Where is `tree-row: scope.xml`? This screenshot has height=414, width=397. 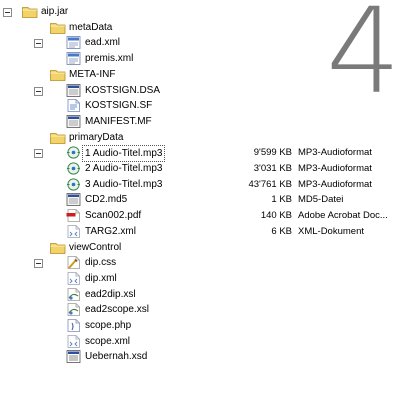 tree-row: scope.xml is located at coordinates (198, 341).